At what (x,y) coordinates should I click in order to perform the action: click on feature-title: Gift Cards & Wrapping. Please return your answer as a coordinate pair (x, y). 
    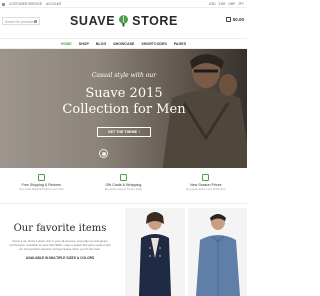
    Looking at the image, I should click on (123, 185).